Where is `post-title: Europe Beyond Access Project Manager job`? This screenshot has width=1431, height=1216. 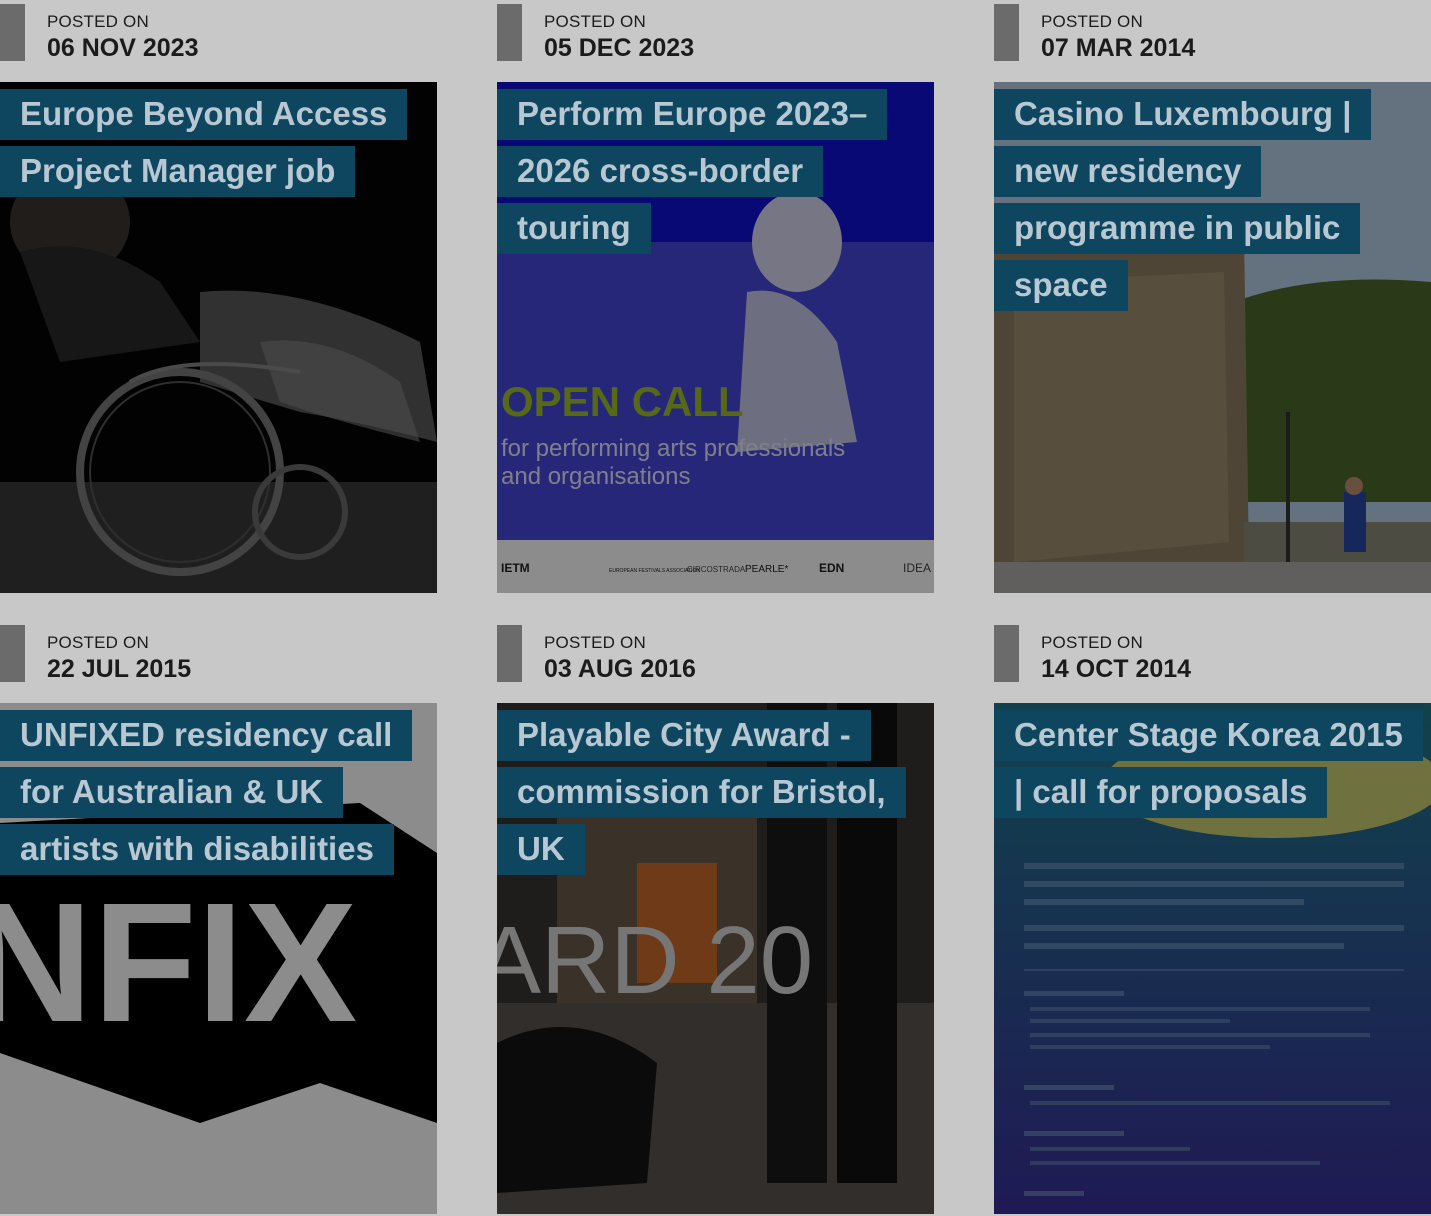 post-title: Europe Beyond Access Project Manager job is located at coordinates (204, 143).